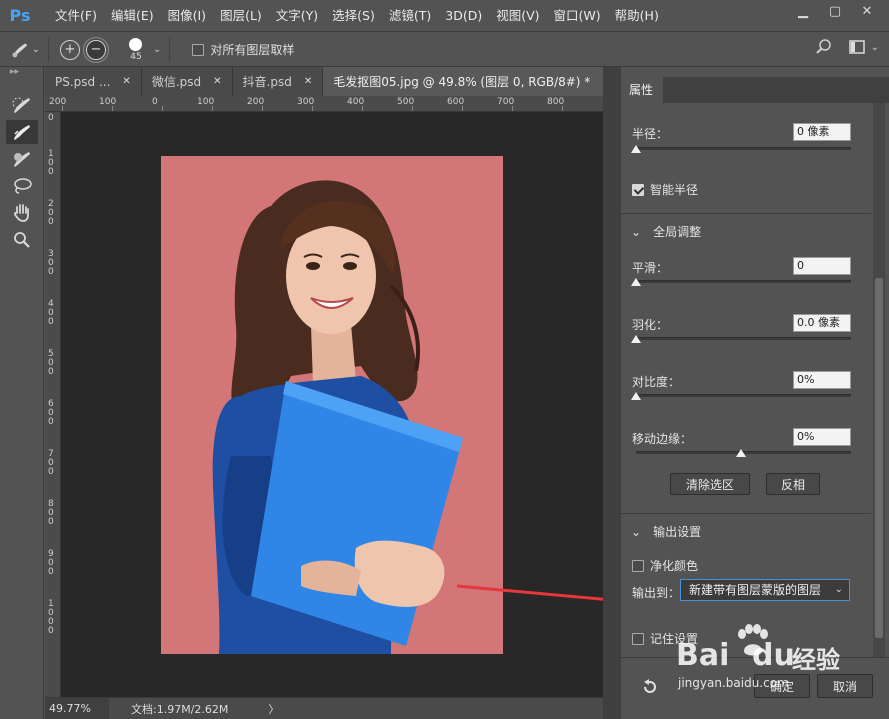 The image size is (889, 719). What do you see at coordinates (638, 189) in the screenshot?
I see `smart-radius-checkbox` at bounding box center [638, 189].